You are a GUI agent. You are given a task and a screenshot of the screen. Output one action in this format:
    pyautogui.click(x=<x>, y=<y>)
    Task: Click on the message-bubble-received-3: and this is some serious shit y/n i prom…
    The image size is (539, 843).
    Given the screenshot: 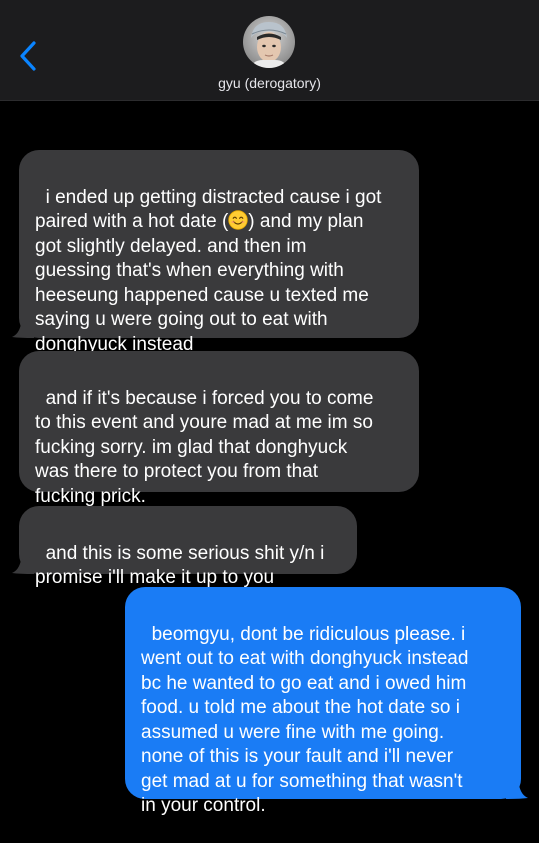 What is the action you would take?
    pyautogui.click(x=184, y=547)
    